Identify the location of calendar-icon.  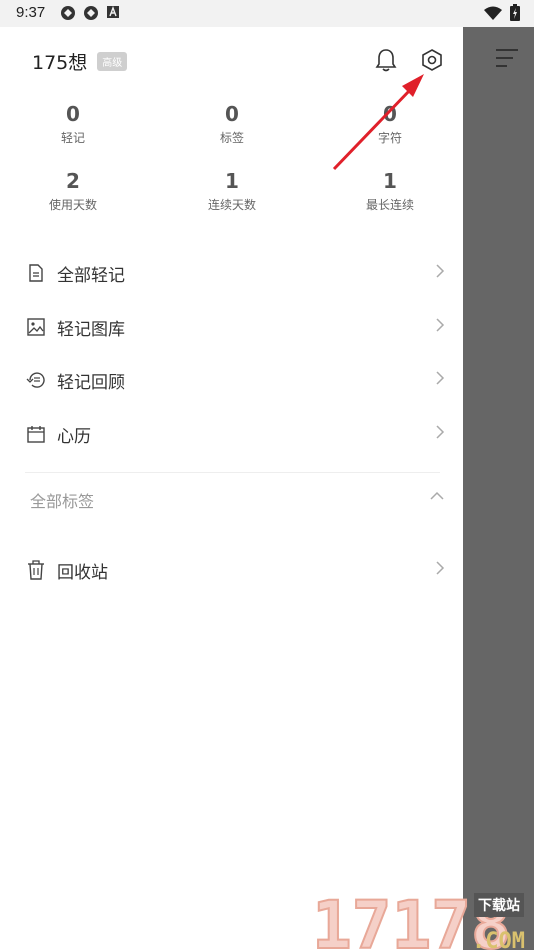
(36, 434).